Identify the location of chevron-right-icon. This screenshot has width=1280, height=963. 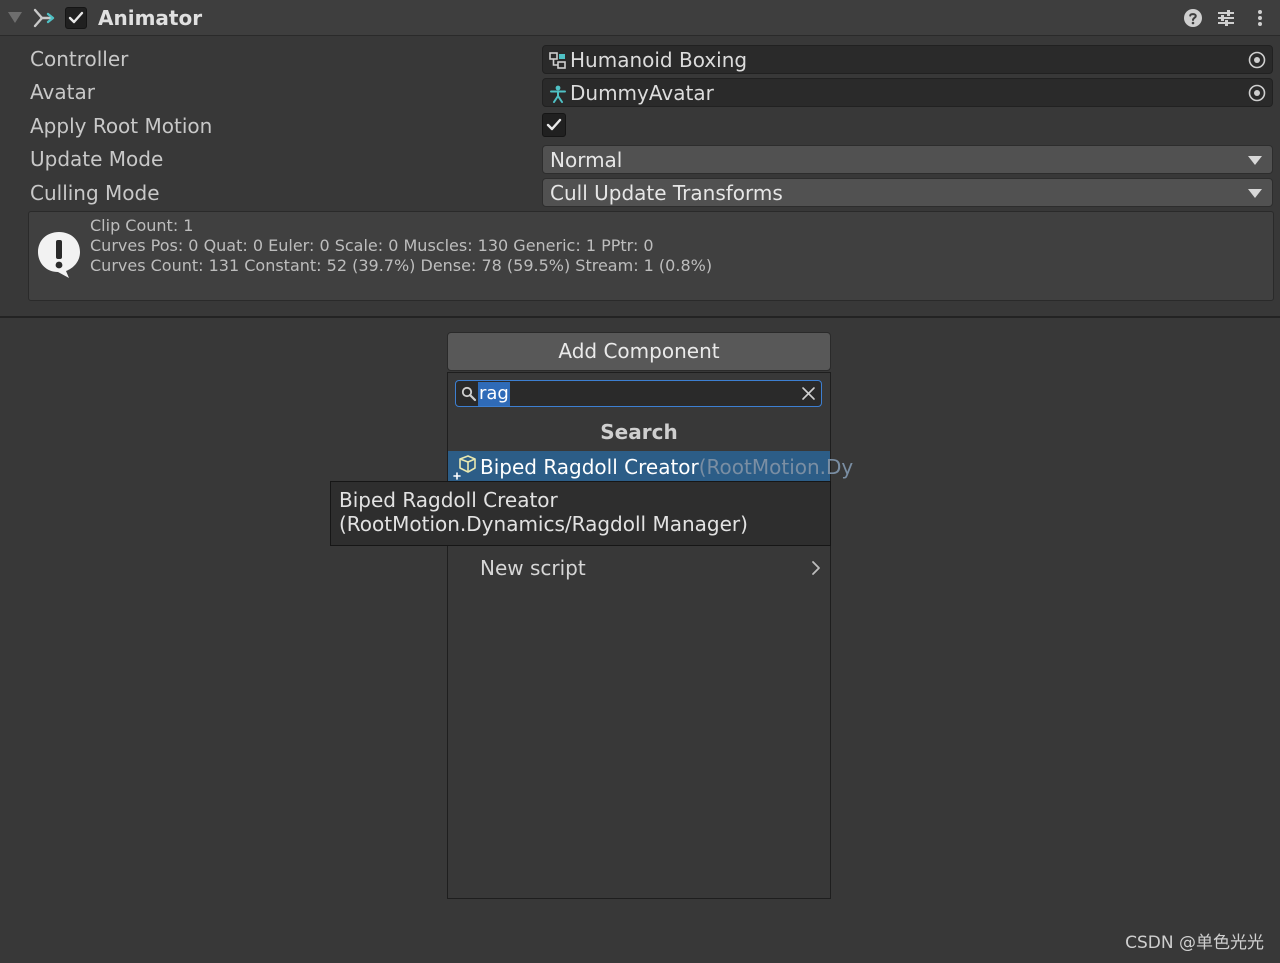
(816, 568).